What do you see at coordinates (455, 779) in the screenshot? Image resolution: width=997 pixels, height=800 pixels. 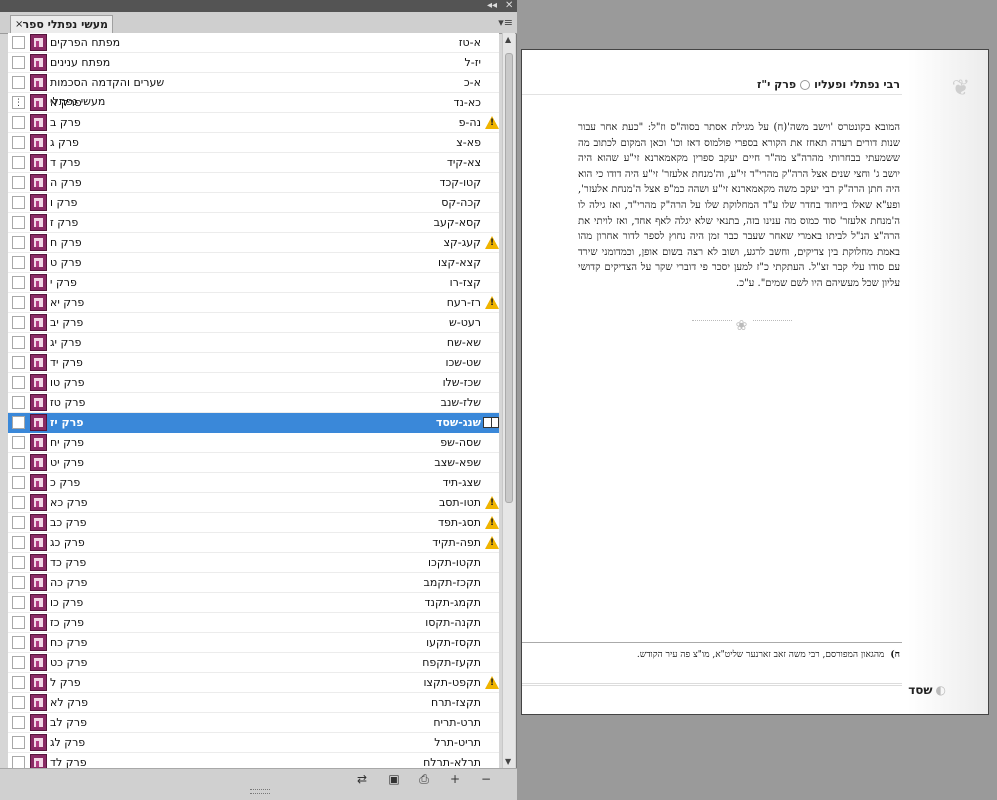 I see `add-document-icon: +` at bounding box center [455, 779].